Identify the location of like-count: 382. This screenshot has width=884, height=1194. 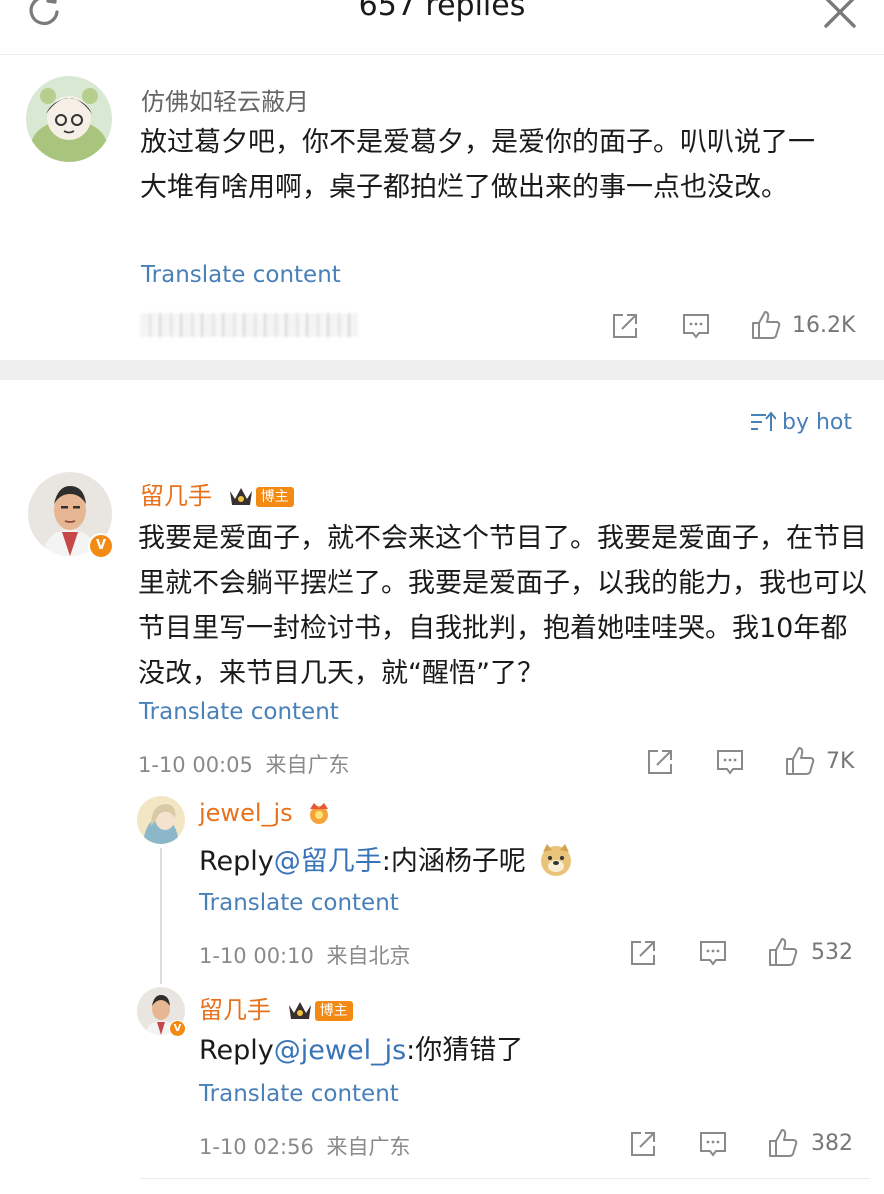
(832, 1143).